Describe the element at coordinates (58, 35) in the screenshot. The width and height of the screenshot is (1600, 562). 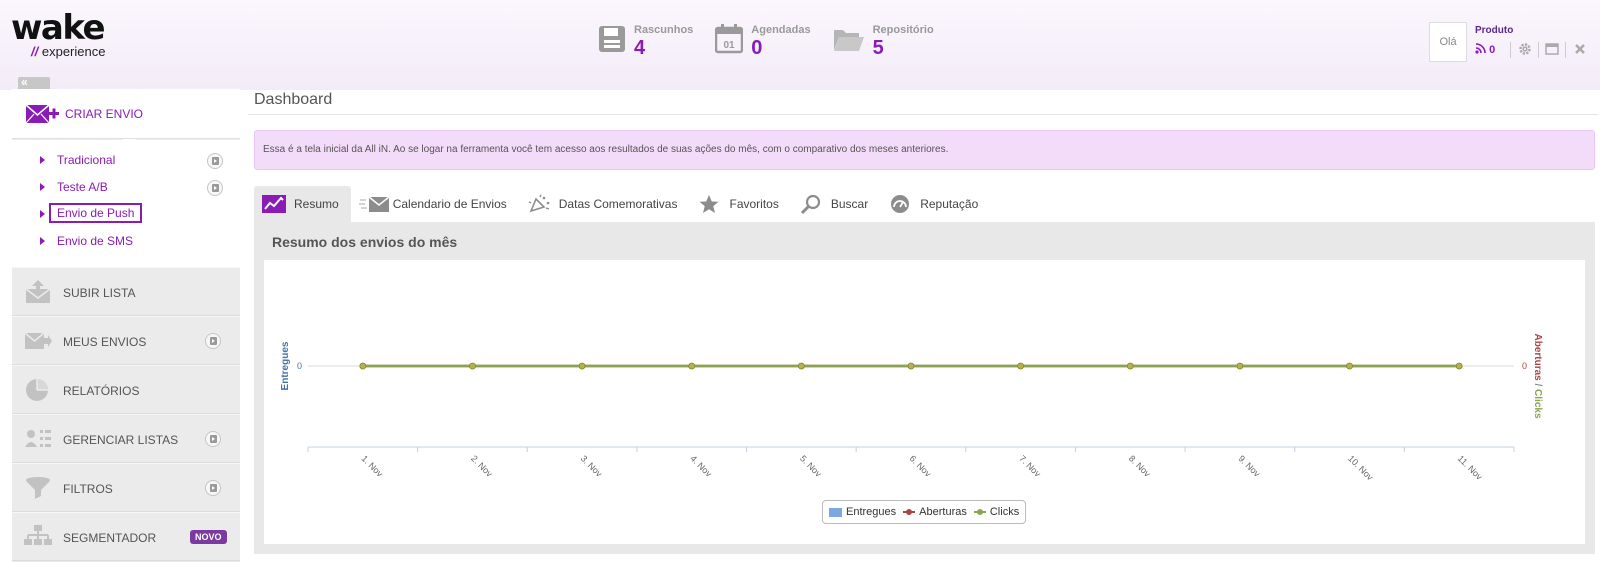
I see `brand-logo: wake // experience` at that location.